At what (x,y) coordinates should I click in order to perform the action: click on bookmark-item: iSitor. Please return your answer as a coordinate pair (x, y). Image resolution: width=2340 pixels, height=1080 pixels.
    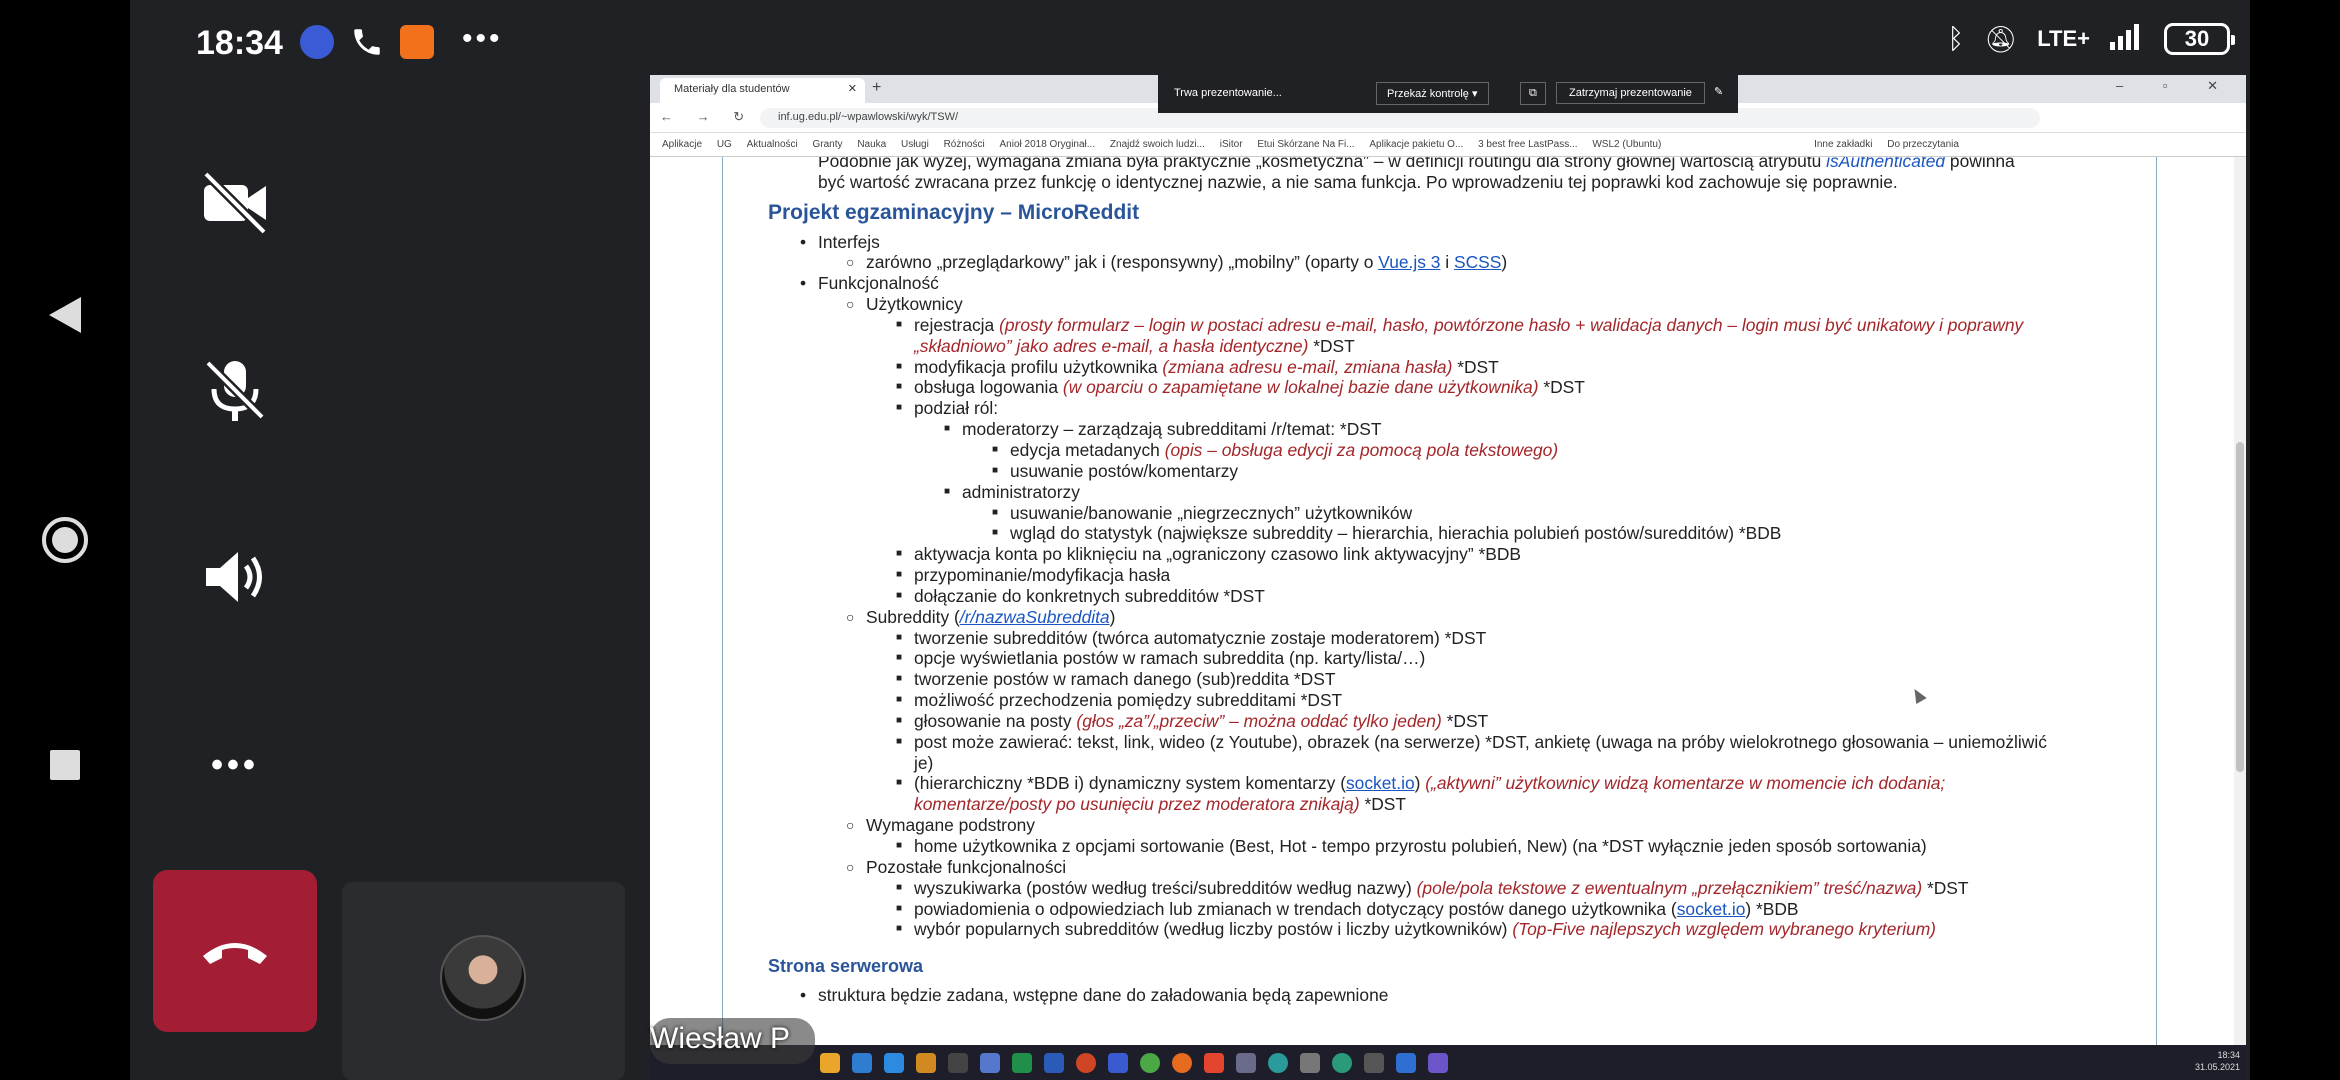
    Looking at the image, I should click on (1231, 144).